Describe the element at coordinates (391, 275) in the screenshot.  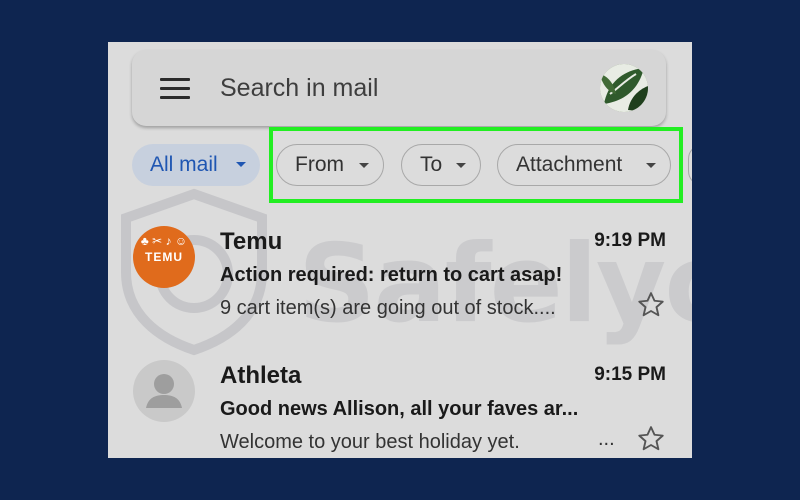
I see `email-subject: Action required: return to cart asap!` at that location.